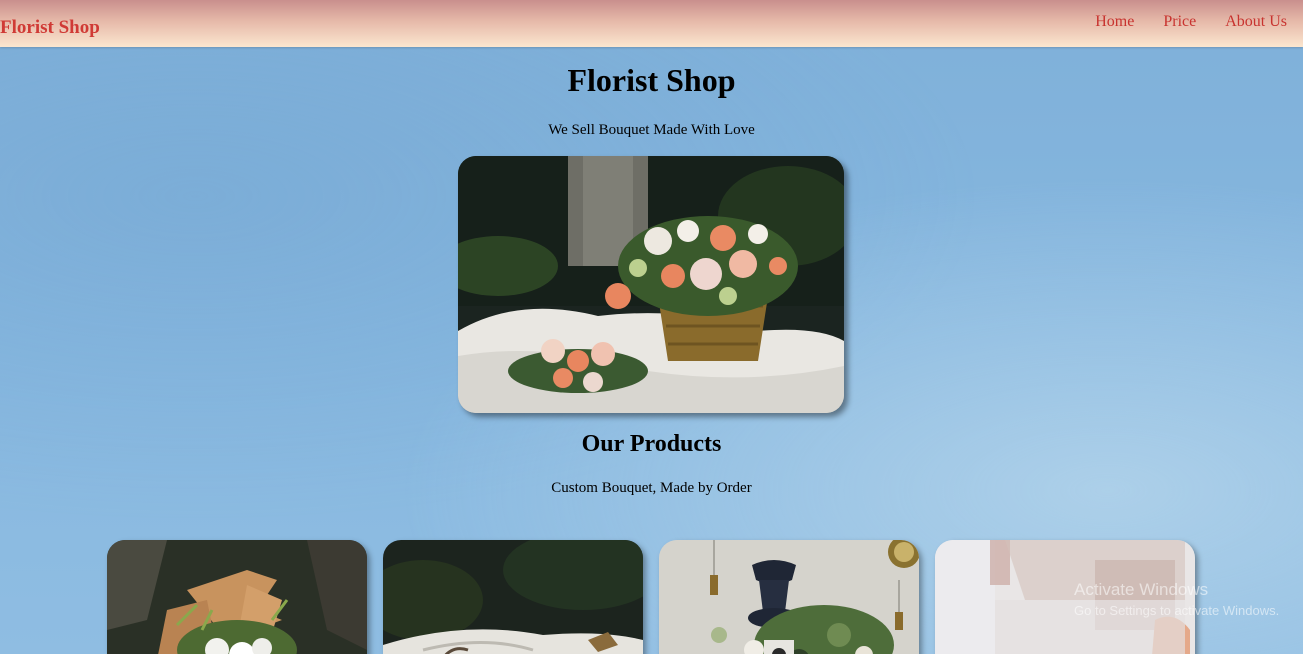  What do you see at coordinates (1256, 22) in the screenshot?
I see `nav-link-about-us: About Us` at bounding box center [1256, 22].